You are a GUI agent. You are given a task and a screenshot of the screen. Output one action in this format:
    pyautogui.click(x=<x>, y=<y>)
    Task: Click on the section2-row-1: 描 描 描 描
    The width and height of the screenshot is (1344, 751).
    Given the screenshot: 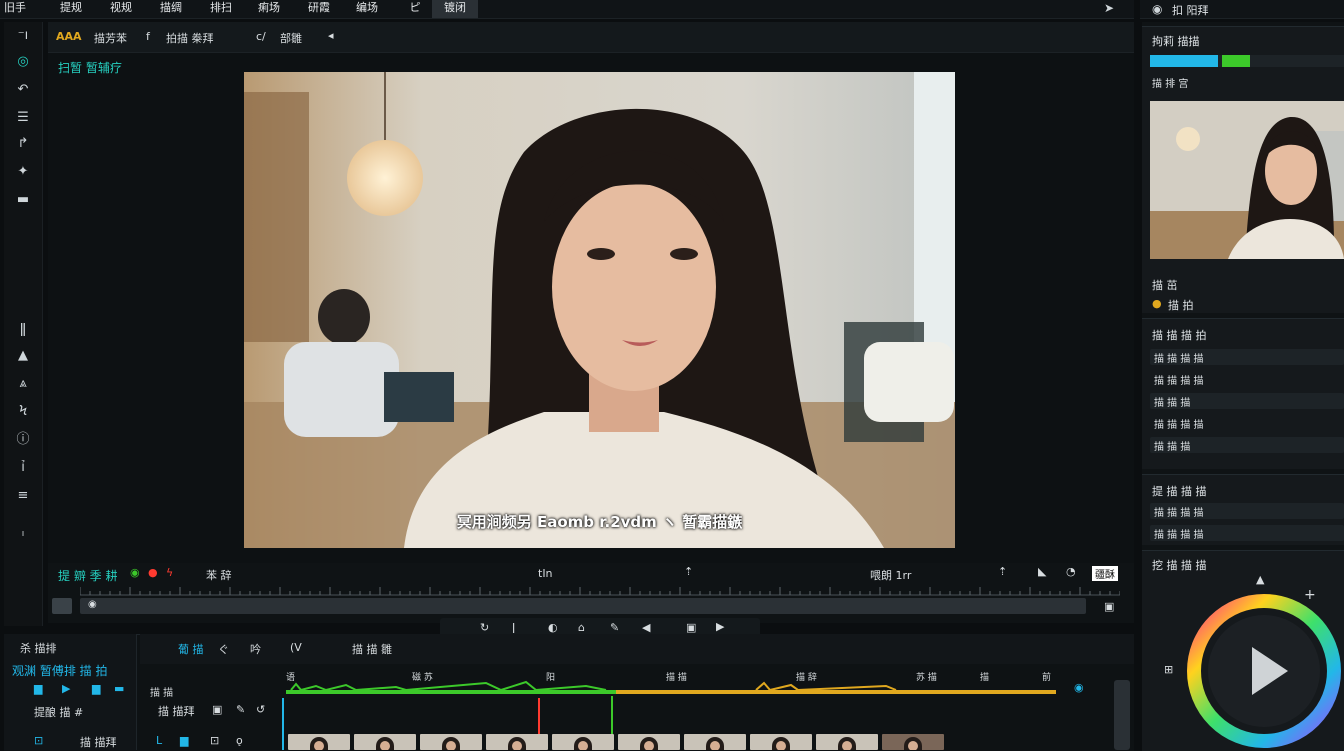 What is the action you would take?
    pyautogui.click(x=1247, y=379)
    